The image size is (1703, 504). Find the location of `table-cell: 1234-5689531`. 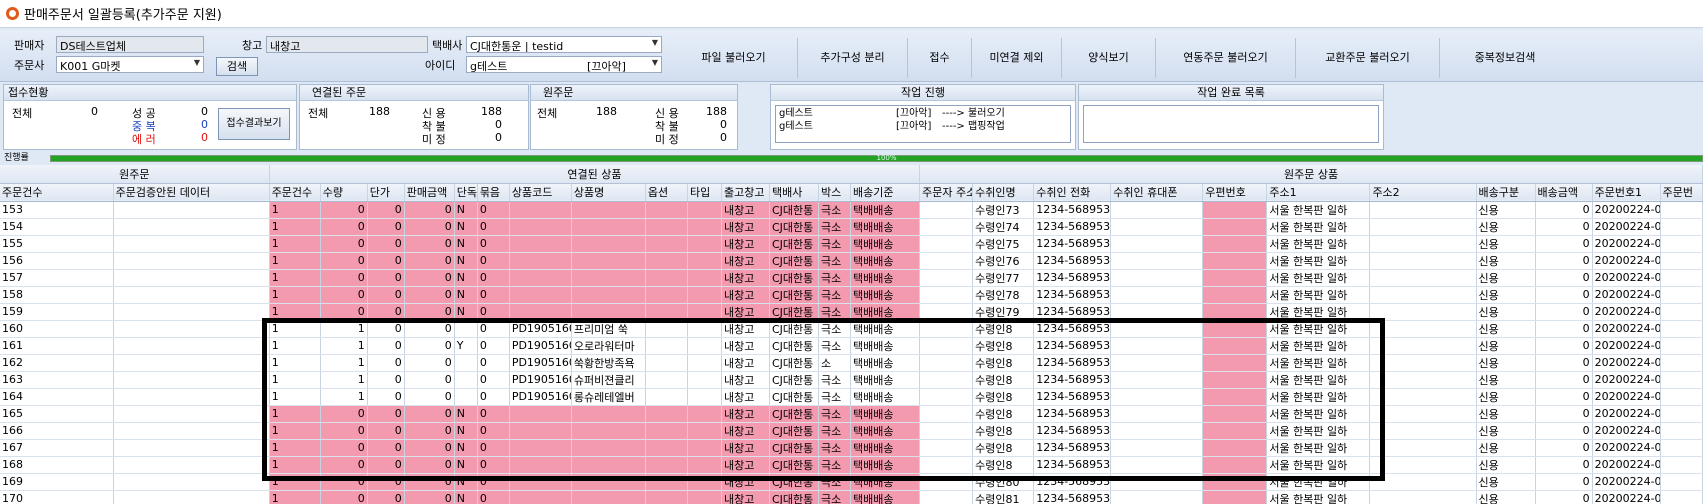

table-cell: 1234-5689531 is located at coordinates (1072, 465).